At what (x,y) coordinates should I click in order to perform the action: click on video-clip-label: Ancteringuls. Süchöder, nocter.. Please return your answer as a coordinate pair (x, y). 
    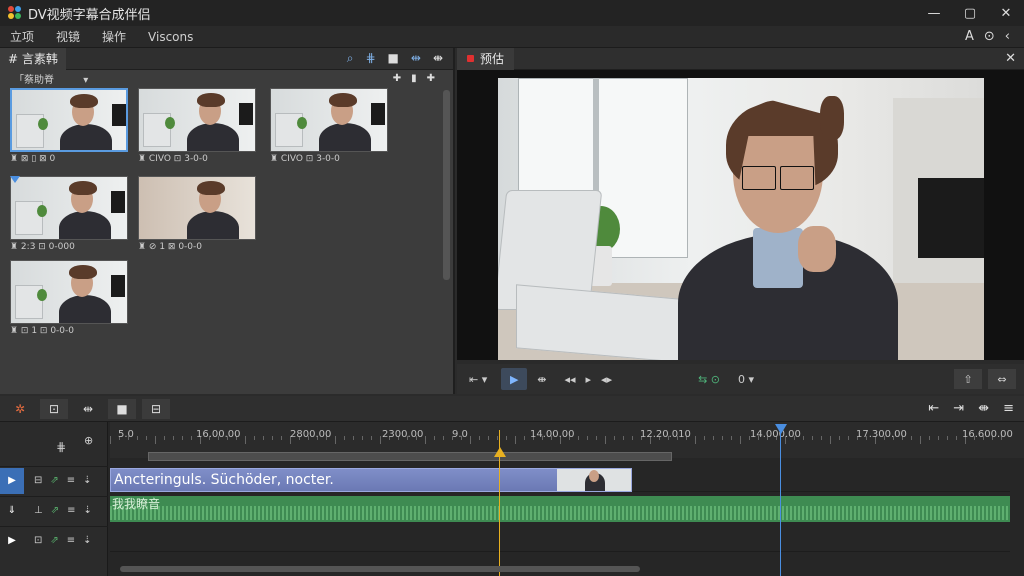
    Looking at the image, I should click on (224, 480).